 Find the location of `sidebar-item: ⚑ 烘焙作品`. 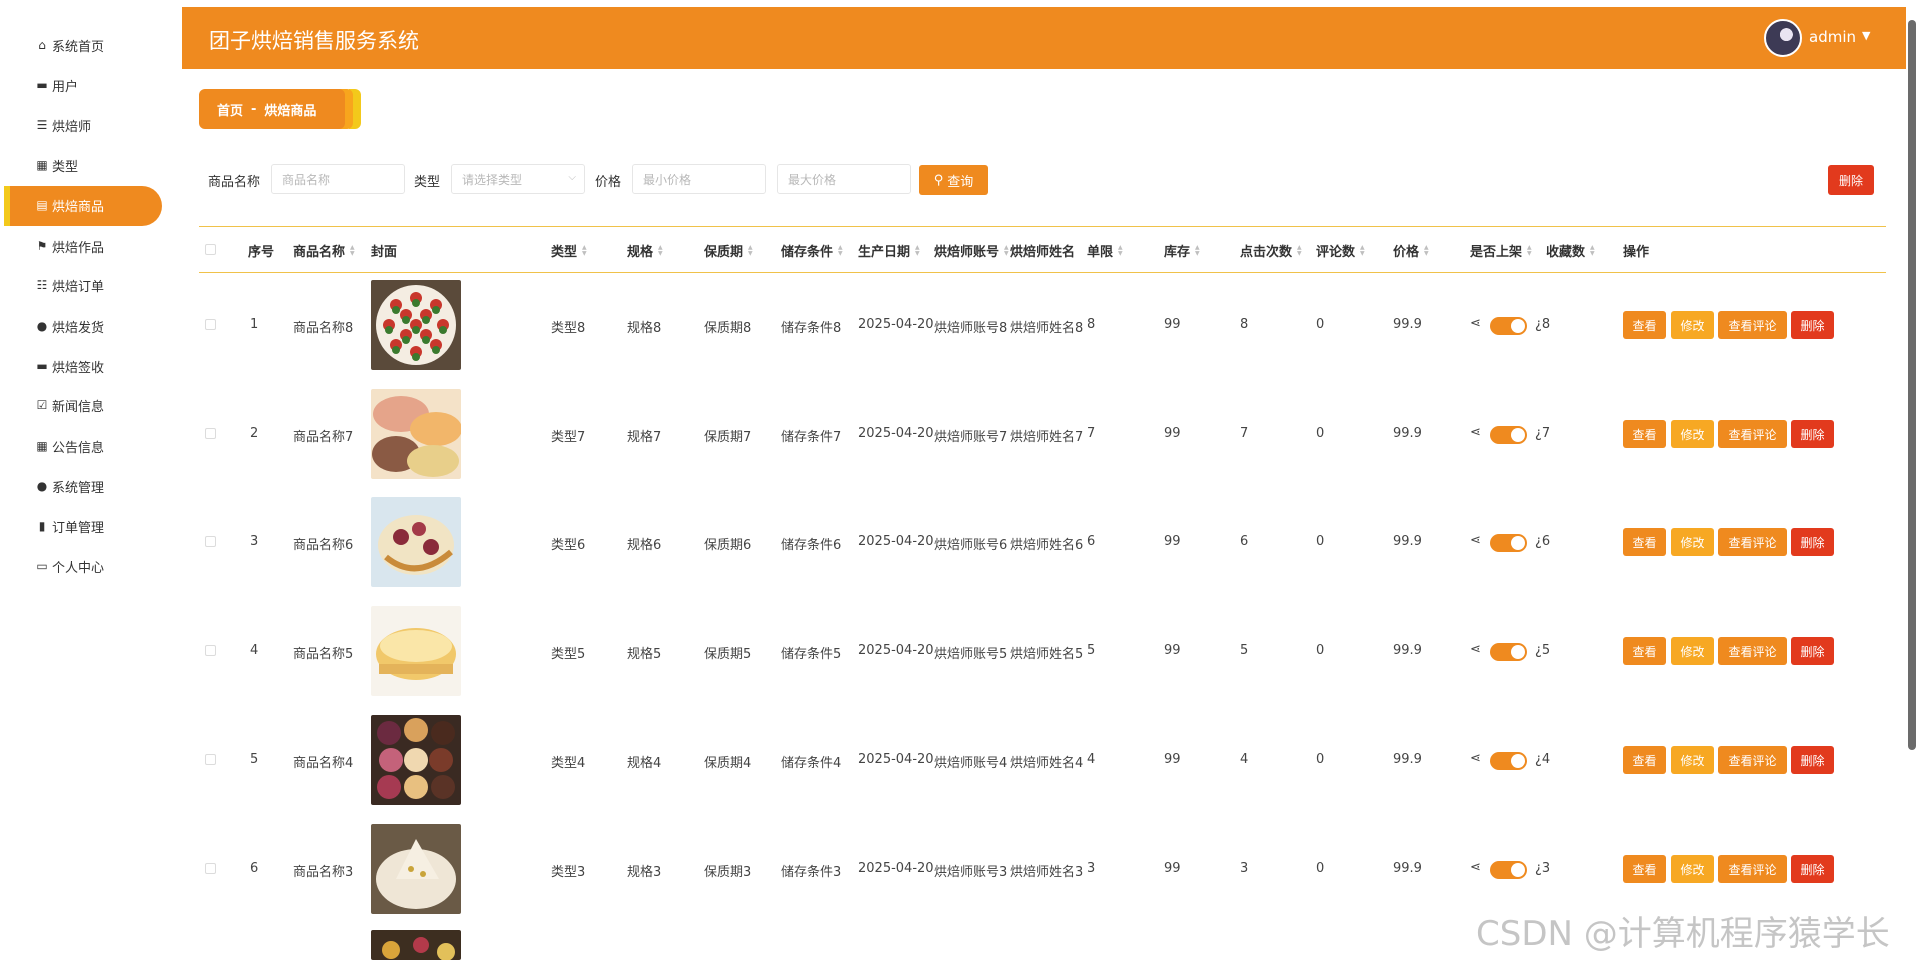

sidebar-item: ⚑ 烘焙作品 is located at coordinates (69, 246).